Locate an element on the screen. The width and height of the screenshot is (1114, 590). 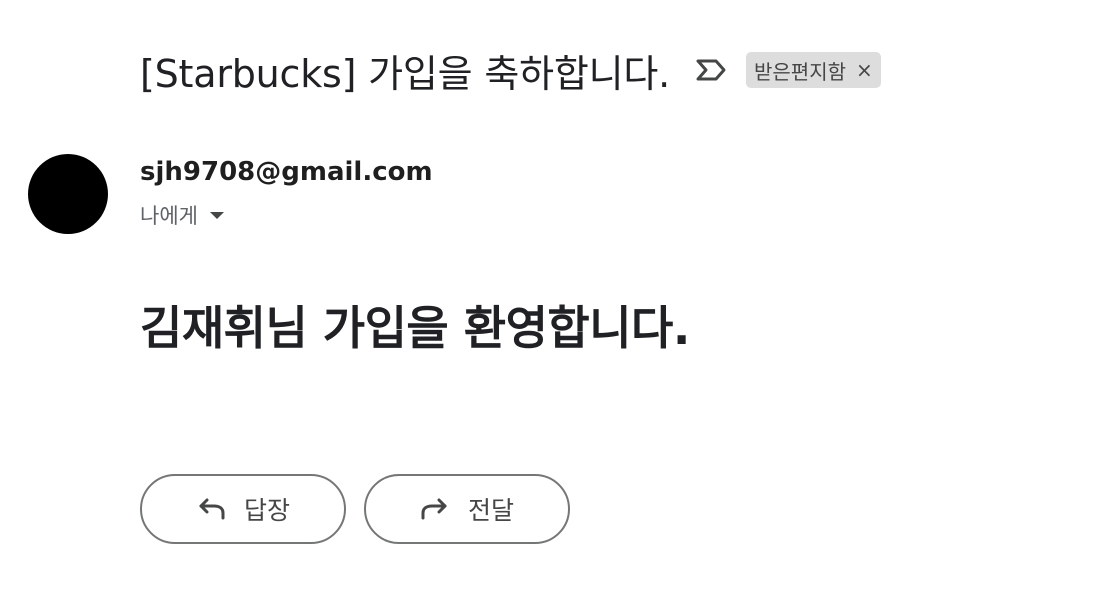
recipient-details-toggle: 나에게 is located at coordinates (183, 215).